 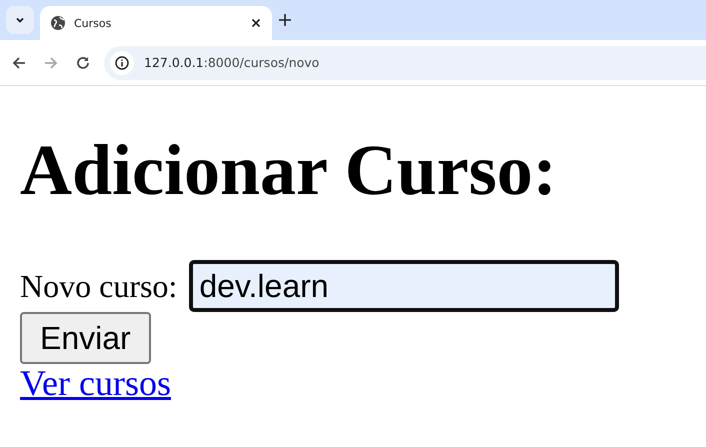 I want to click on tab-title: Cursos, so click(x=93, y=23).